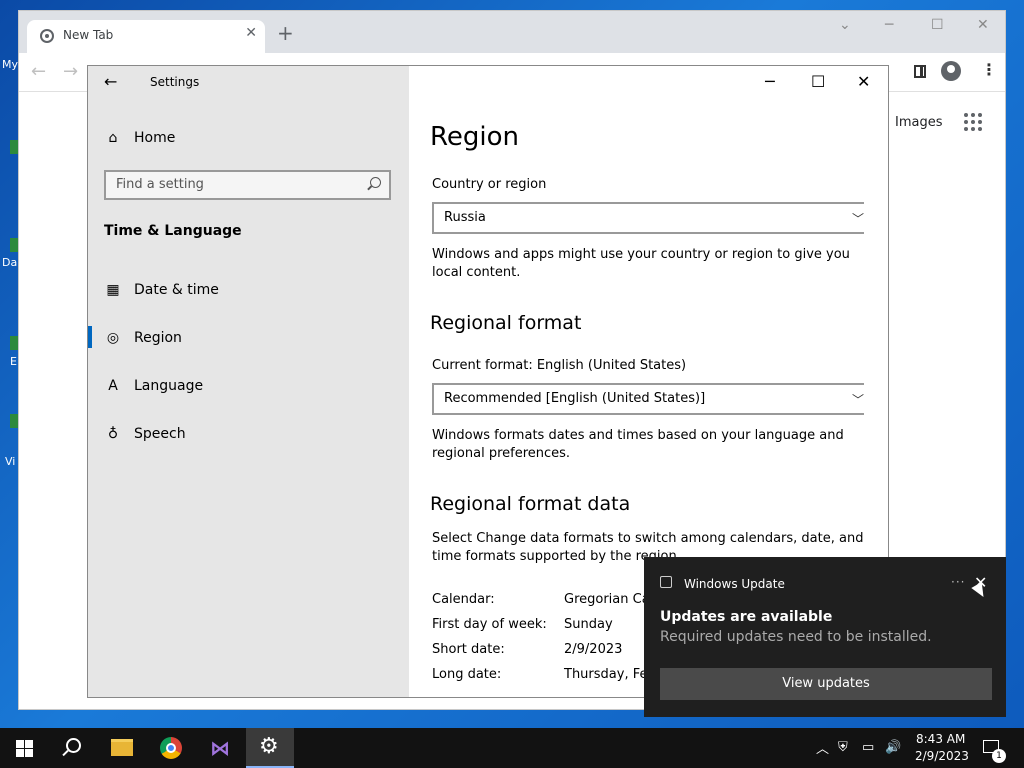  I want to click on more-options-icon: ···, so click(958, 582).